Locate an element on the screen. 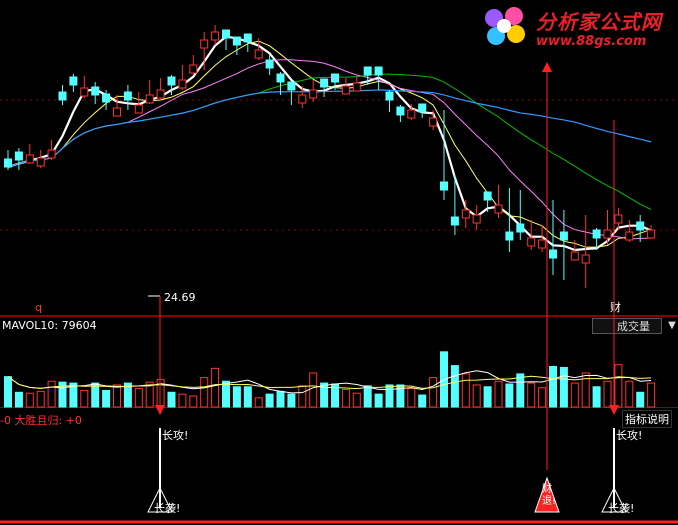 The width and height of the screenshot is (678, 525). right-marker: 财 is located at coordinates (615, 307).